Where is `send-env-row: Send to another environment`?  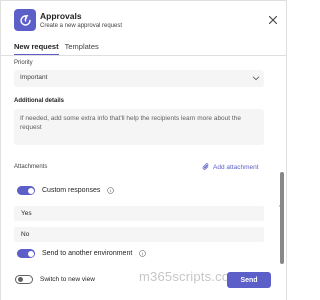 send-env-row: Send to another environment is located at coordinates (82, 253).